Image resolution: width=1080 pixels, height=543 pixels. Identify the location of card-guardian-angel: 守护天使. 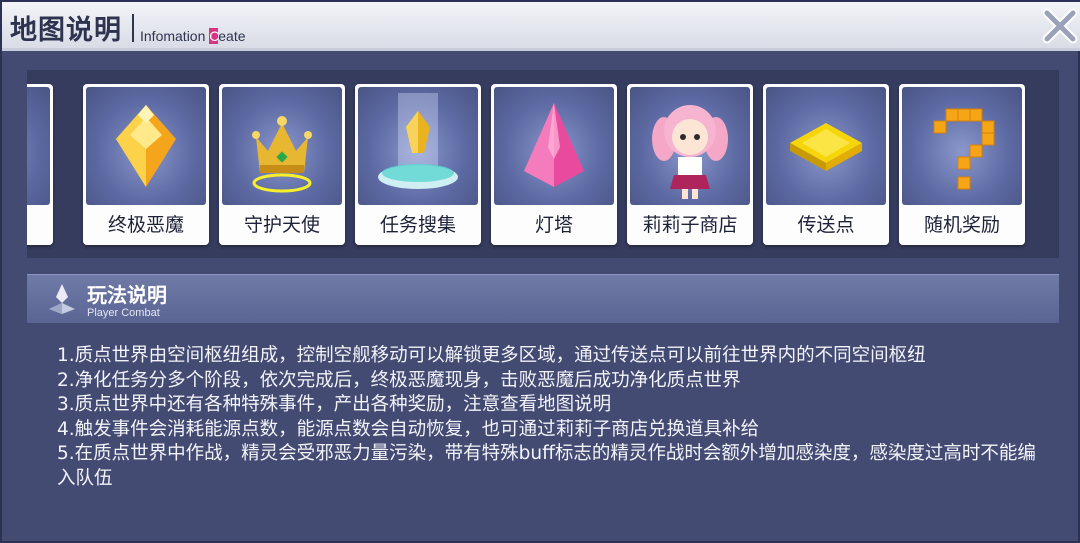
(282, 164).